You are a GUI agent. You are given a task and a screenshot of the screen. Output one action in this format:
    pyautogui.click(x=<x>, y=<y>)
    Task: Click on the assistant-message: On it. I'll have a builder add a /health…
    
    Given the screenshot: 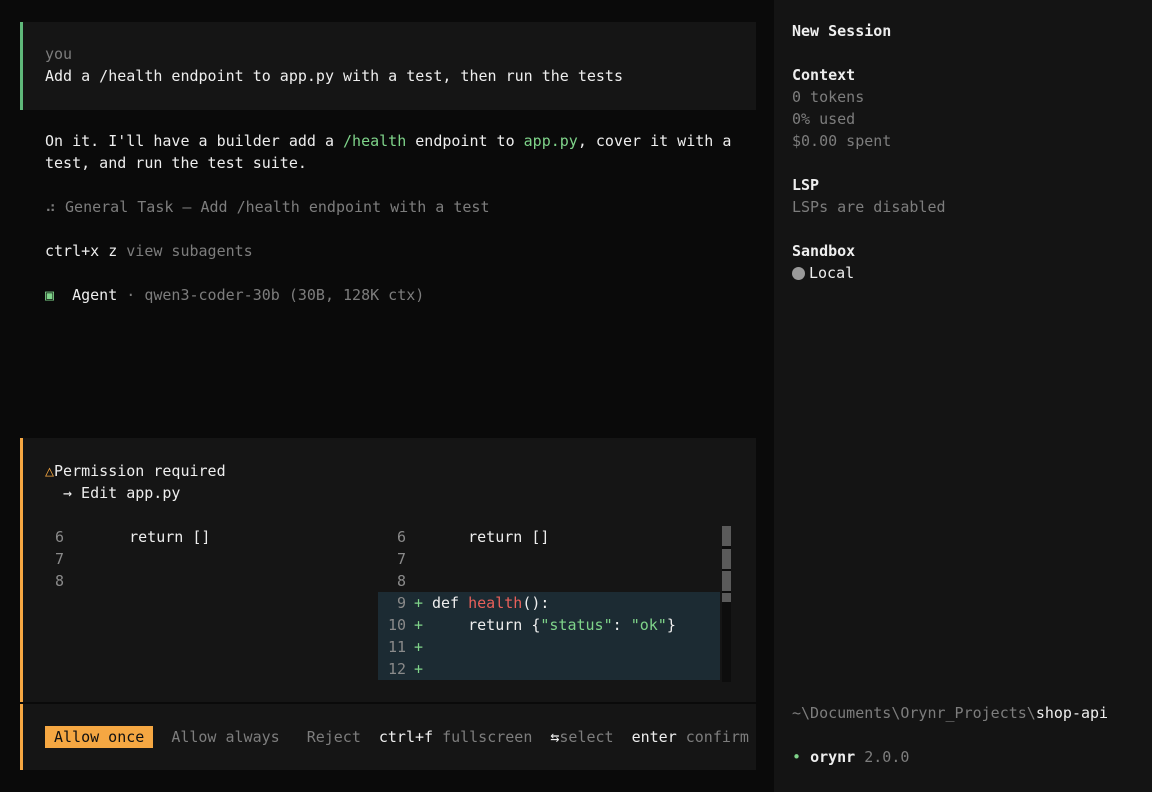 What is the action you would take?
    pyautogui.click(x=395, y=218)
    